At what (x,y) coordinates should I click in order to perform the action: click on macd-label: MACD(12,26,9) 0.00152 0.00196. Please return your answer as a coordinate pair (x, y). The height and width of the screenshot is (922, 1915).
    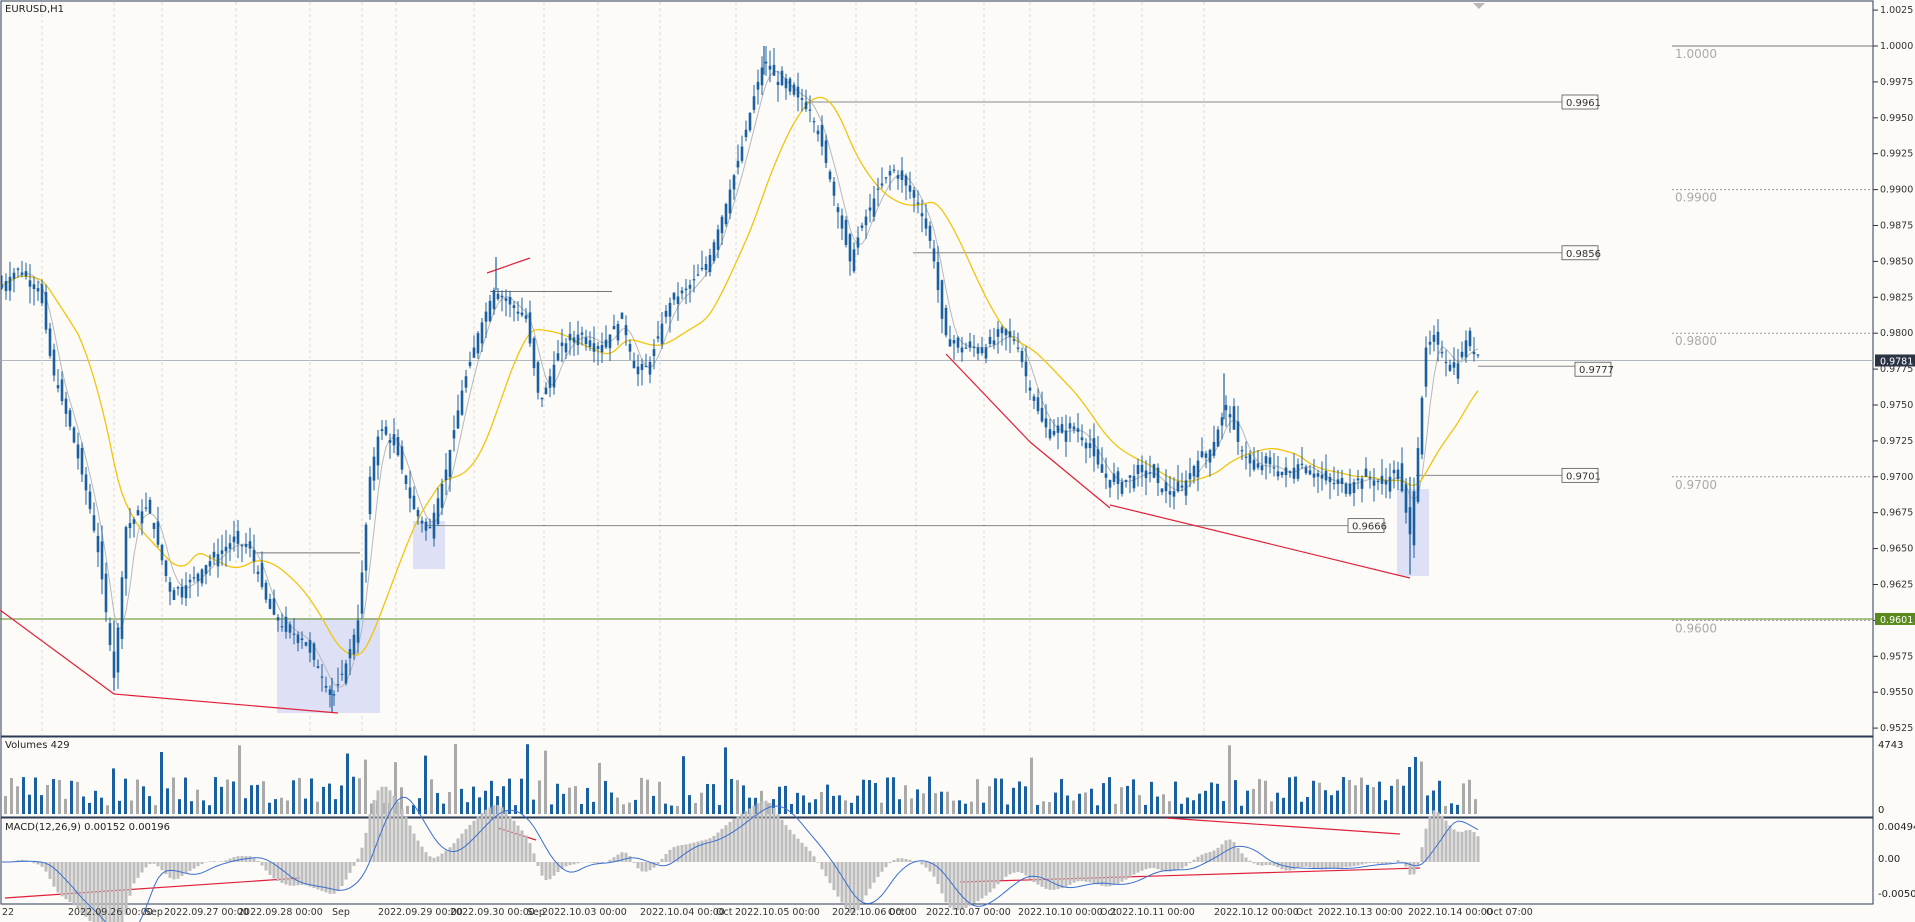
    Looking at the image, I should click on (88, 827).